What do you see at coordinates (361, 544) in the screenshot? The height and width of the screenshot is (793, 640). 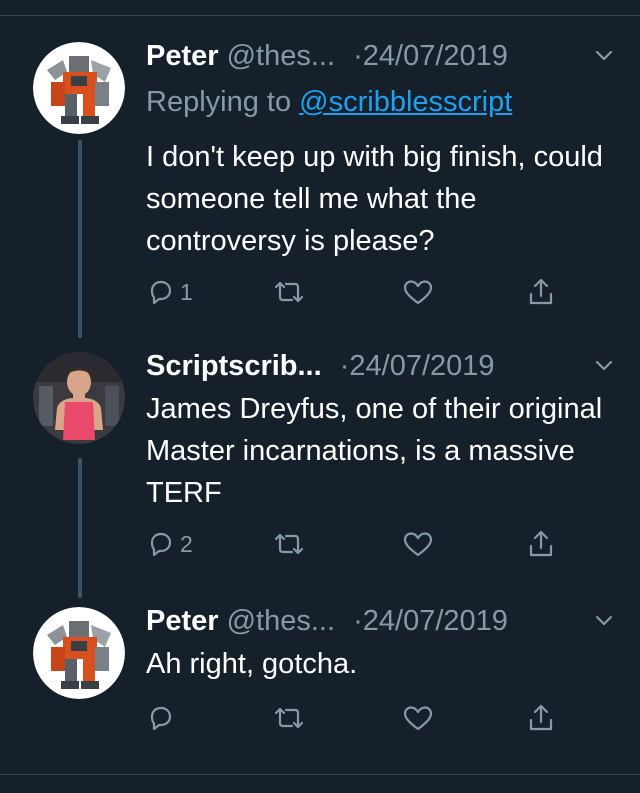 I see `tweet-actions: 2` at bounding box center [361, 544].